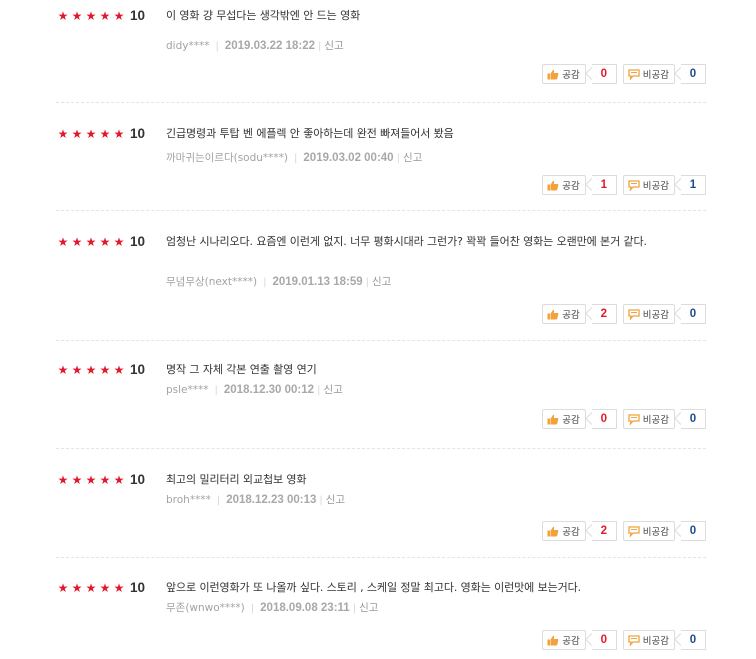  I want to click on review-text: 긴급명령과 투탑 벤 에플렉 안 좋아하는데 완전 빠져들어서 봤음, so click(310, 133).